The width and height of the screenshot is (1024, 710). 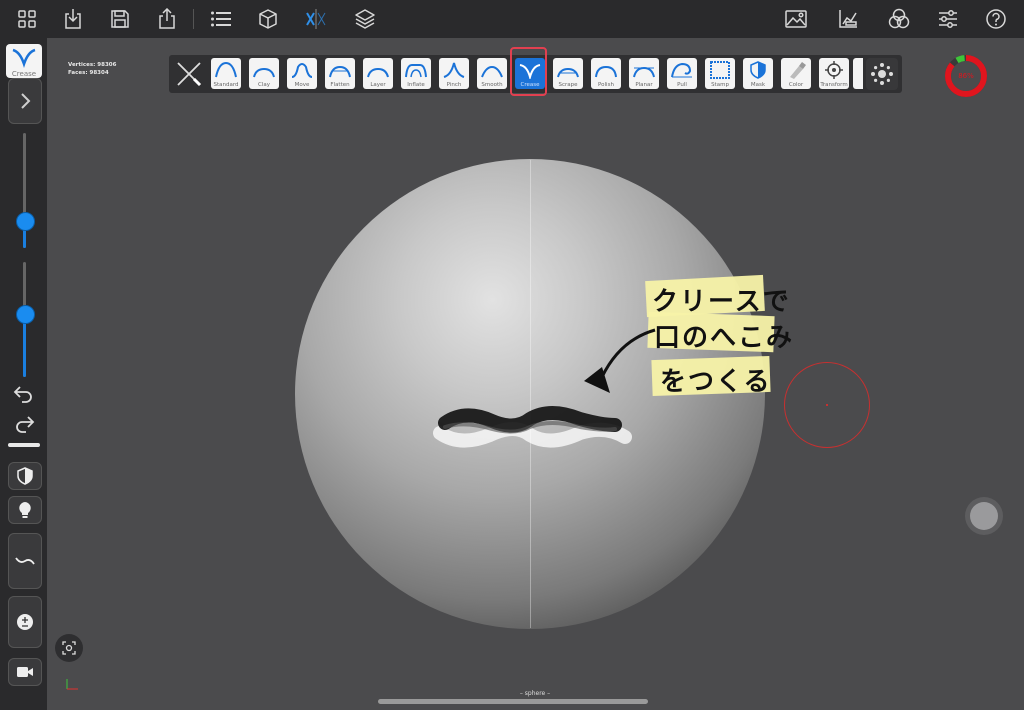 I want to click on tool-mask: Mask, so click(x=758, y=73).